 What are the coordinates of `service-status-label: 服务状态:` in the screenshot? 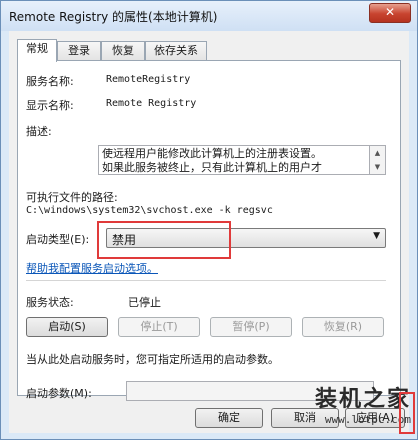 It's located at (50, 302).